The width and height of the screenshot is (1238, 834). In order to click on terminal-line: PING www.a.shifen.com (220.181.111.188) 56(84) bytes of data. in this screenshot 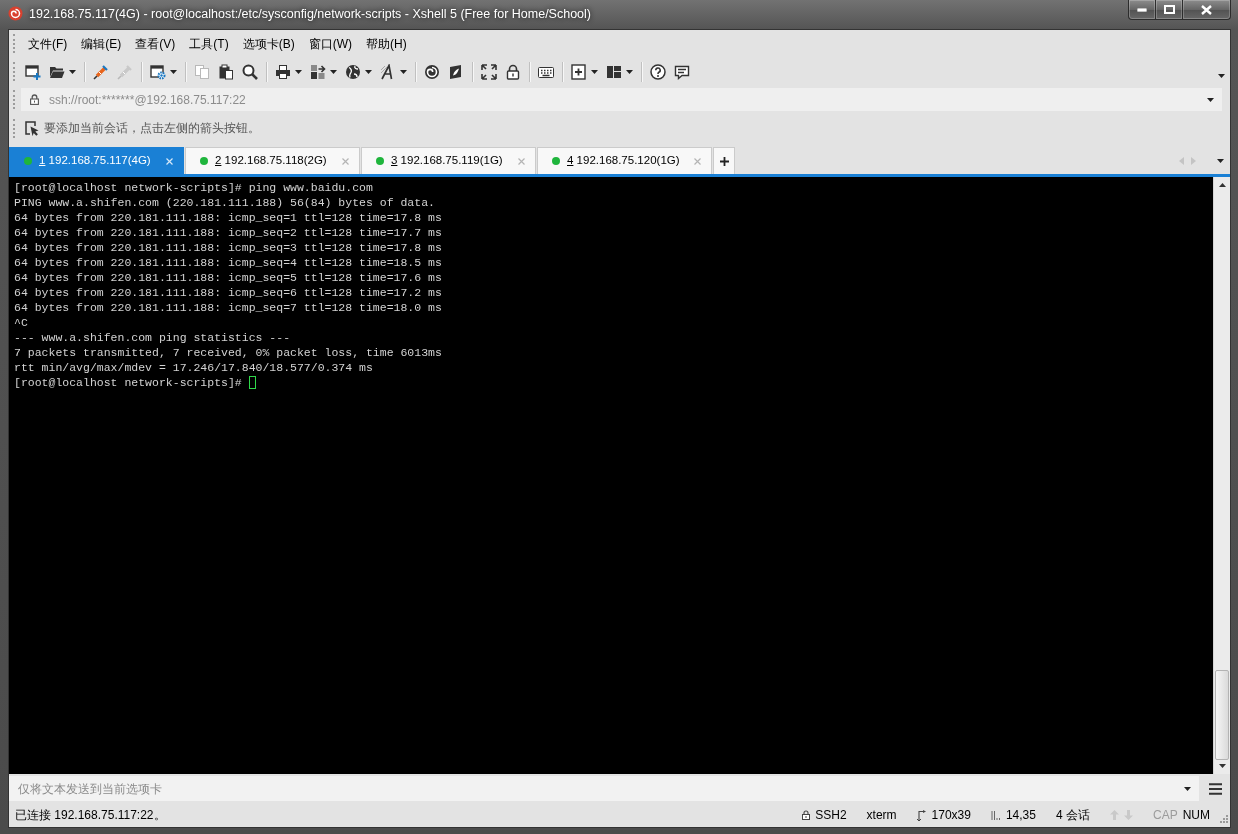, I will do `click(224, 202)`.